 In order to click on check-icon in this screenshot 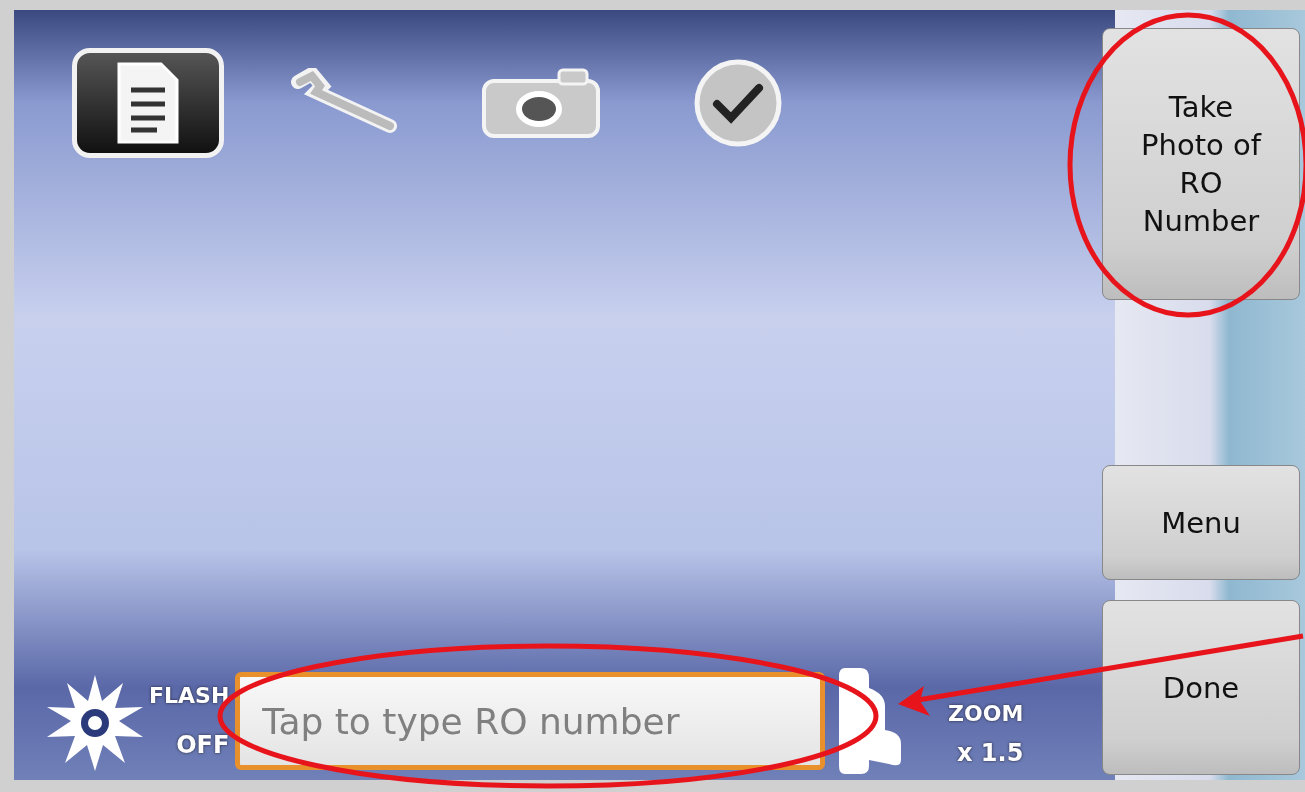, I will do `click(738, 103)`.